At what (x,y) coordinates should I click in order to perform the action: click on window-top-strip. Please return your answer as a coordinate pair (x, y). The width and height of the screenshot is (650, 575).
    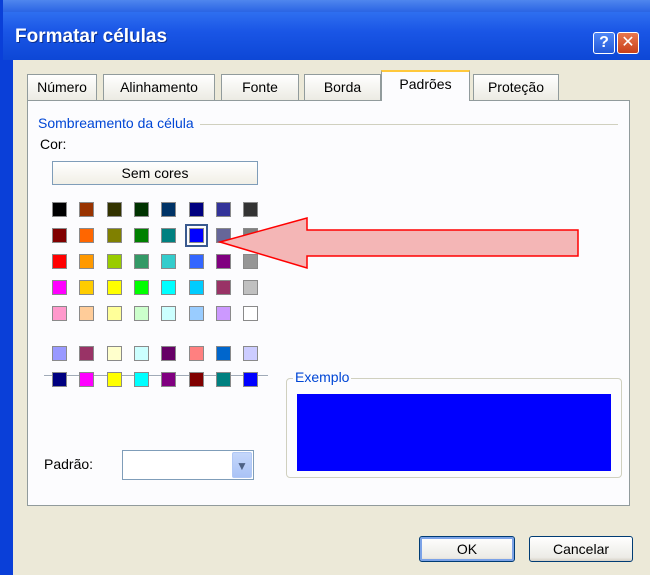
    Looking at the image, I should click on (326, 6).